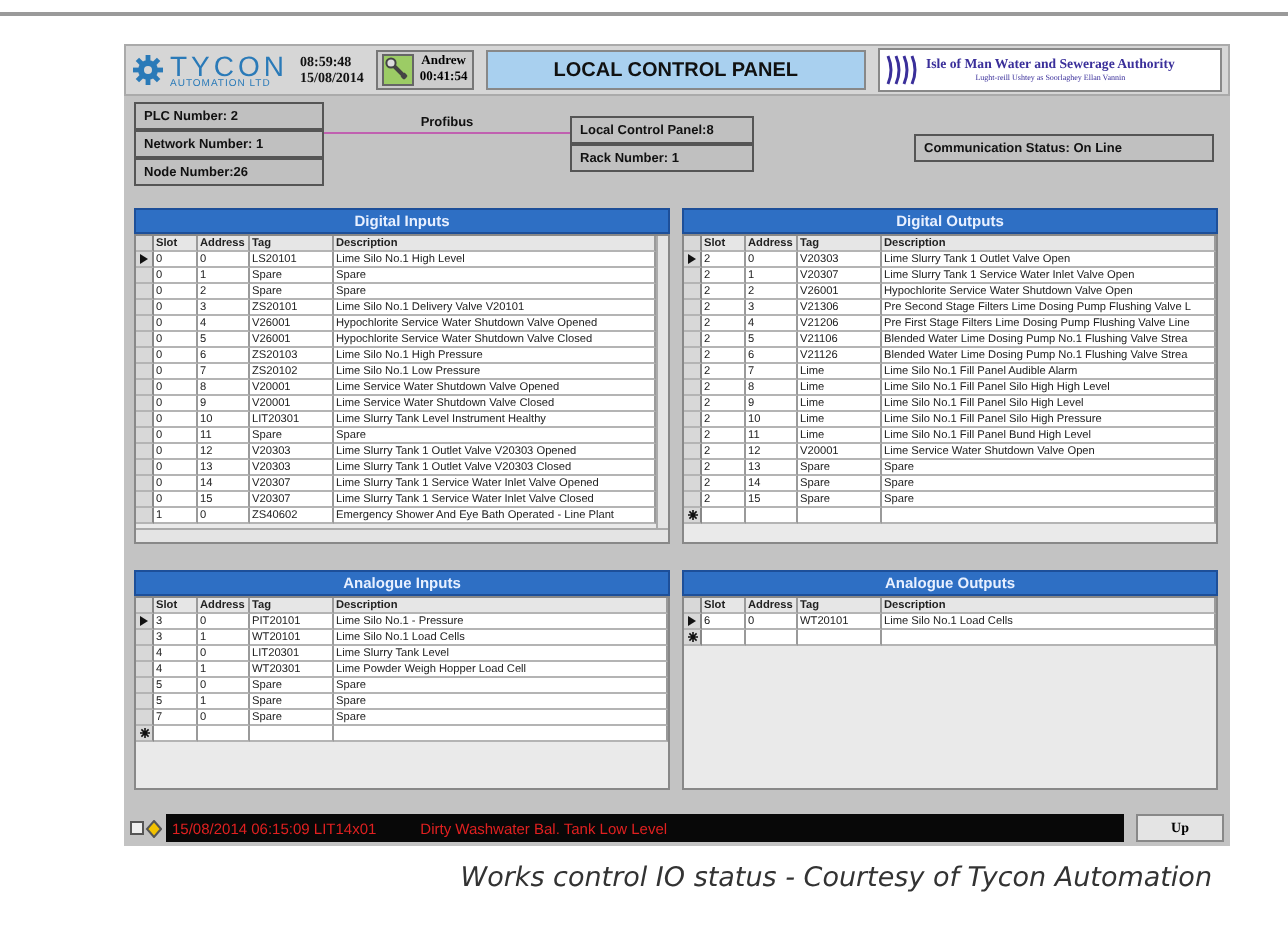 The image size is (1288, 940). What do you see at coordinates (902, 70) in the screenshot?
I see `wave-logo-icon` at bounding box center [902, 70].